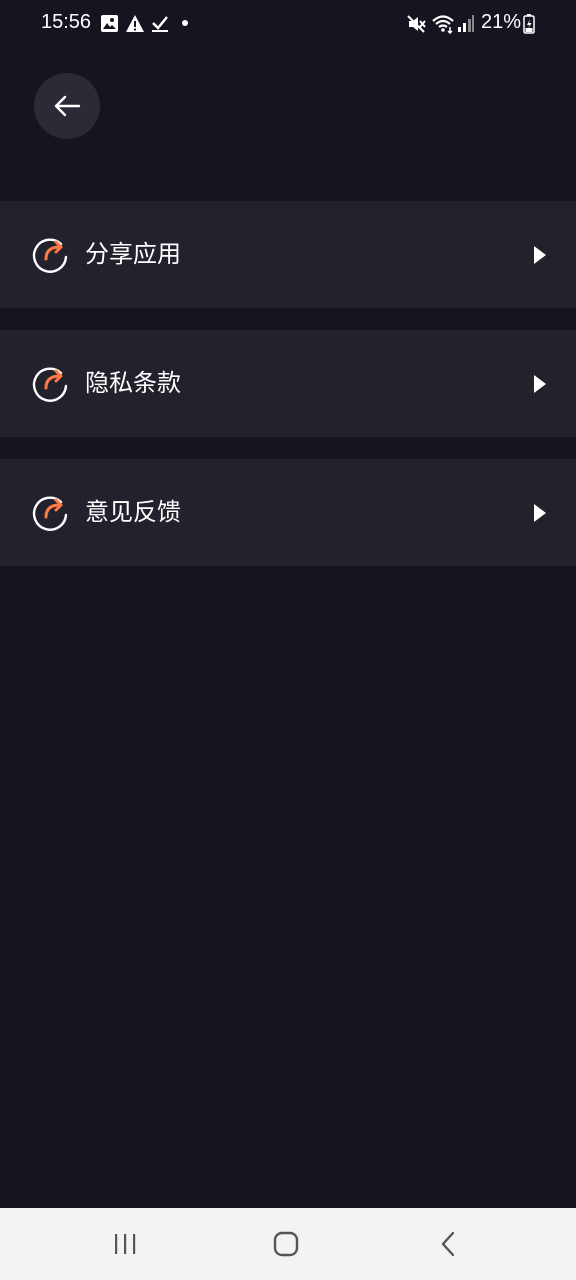 The height and width of the screenshot is (1280, 576). I want to click on home-button, so click(286, 1244).